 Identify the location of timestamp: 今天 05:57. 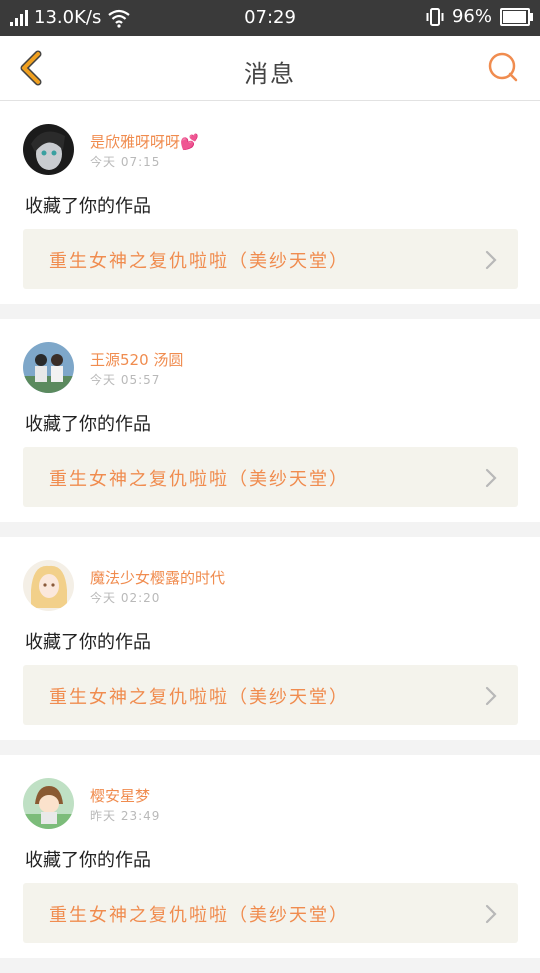
(125, 380).